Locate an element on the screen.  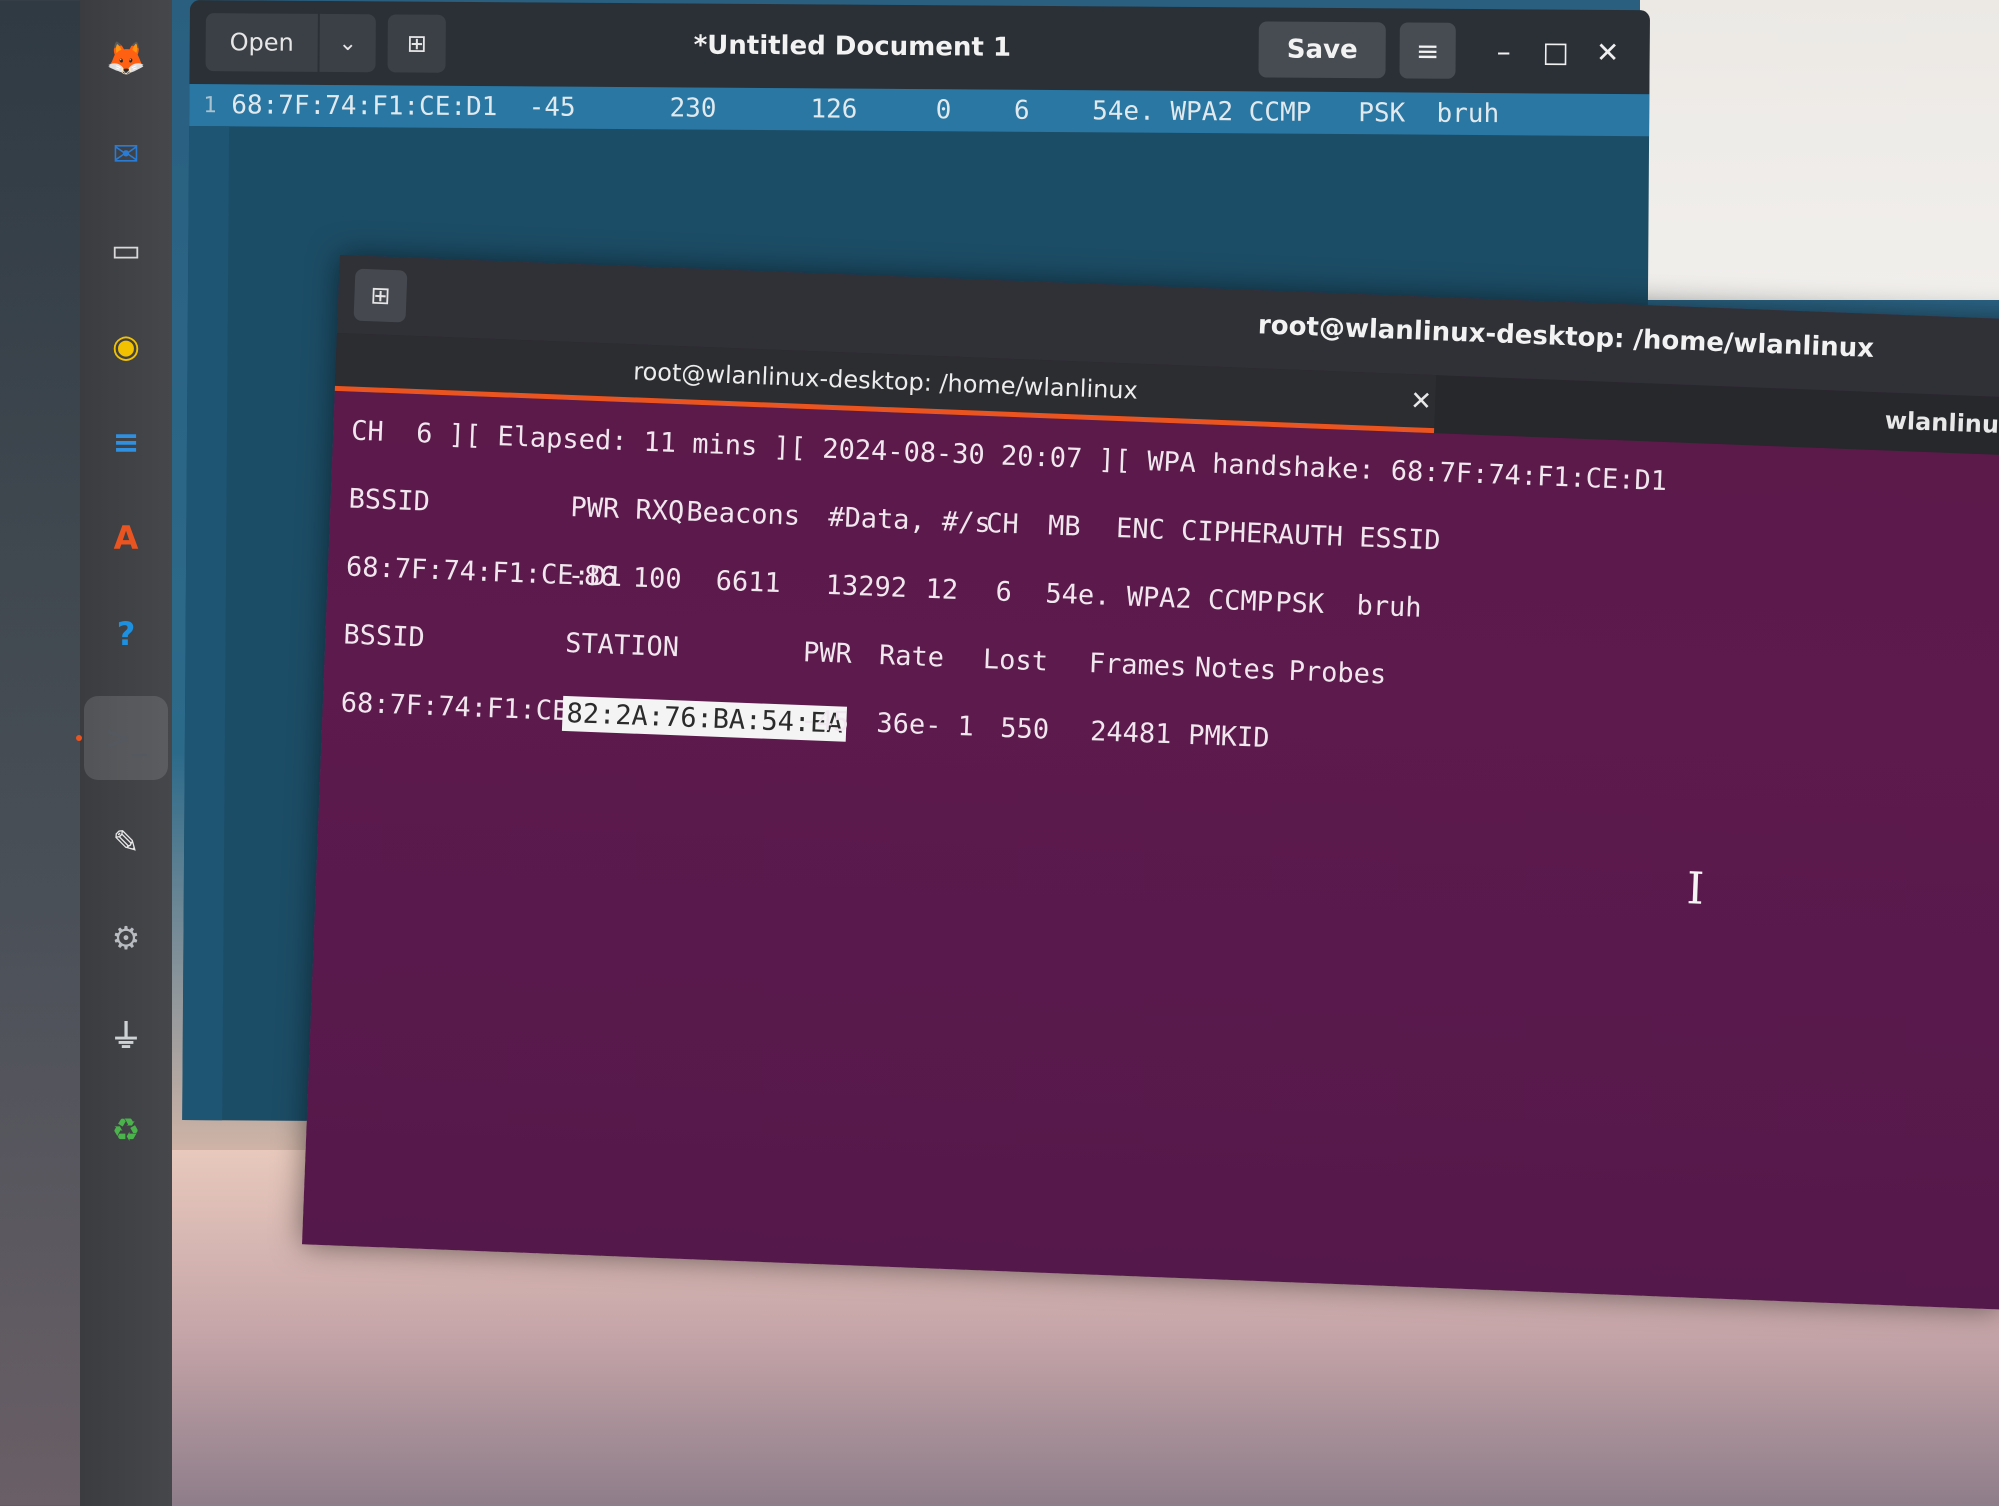
dock-item-usb: ⏚ is located at coordinates (126, 1034).